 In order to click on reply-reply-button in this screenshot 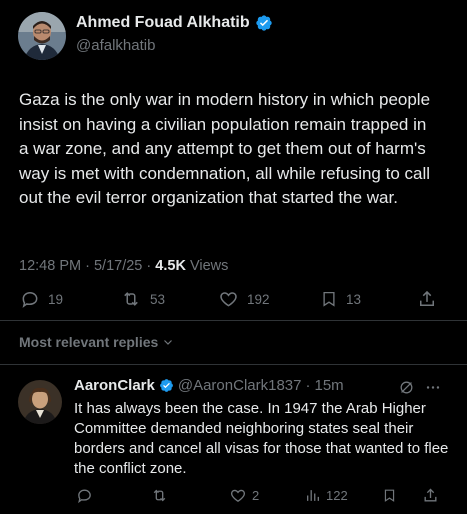, I will do `click(84, 495)`.